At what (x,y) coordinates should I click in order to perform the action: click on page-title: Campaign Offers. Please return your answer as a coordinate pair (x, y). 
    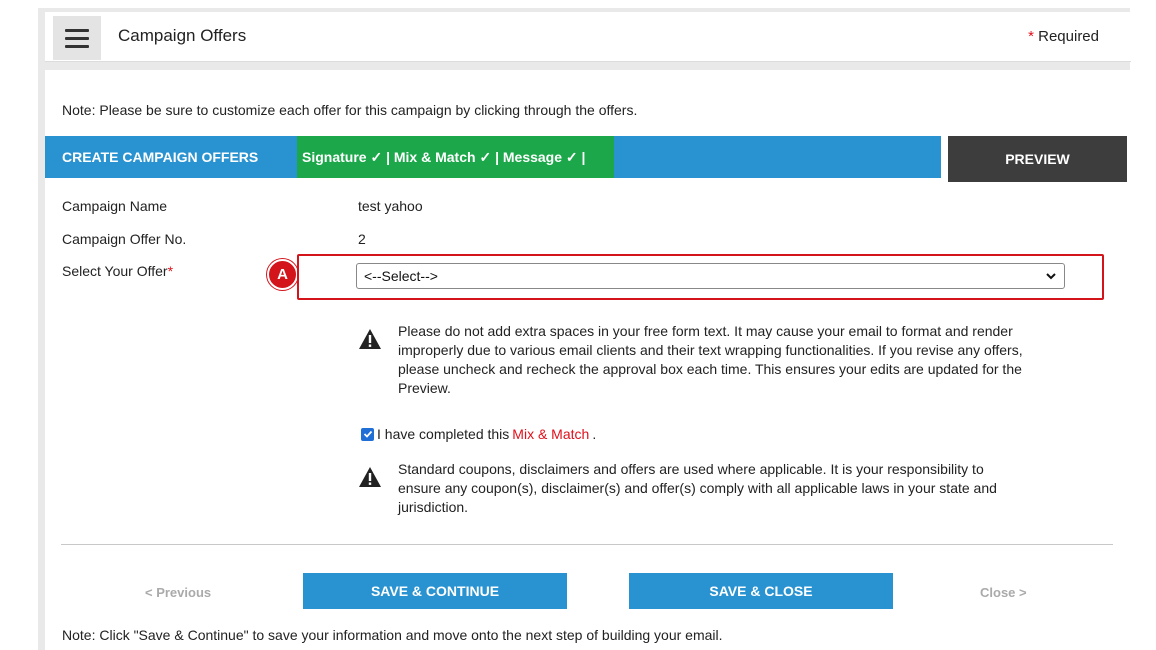
    Looking at the image, I should click on (182, 35).